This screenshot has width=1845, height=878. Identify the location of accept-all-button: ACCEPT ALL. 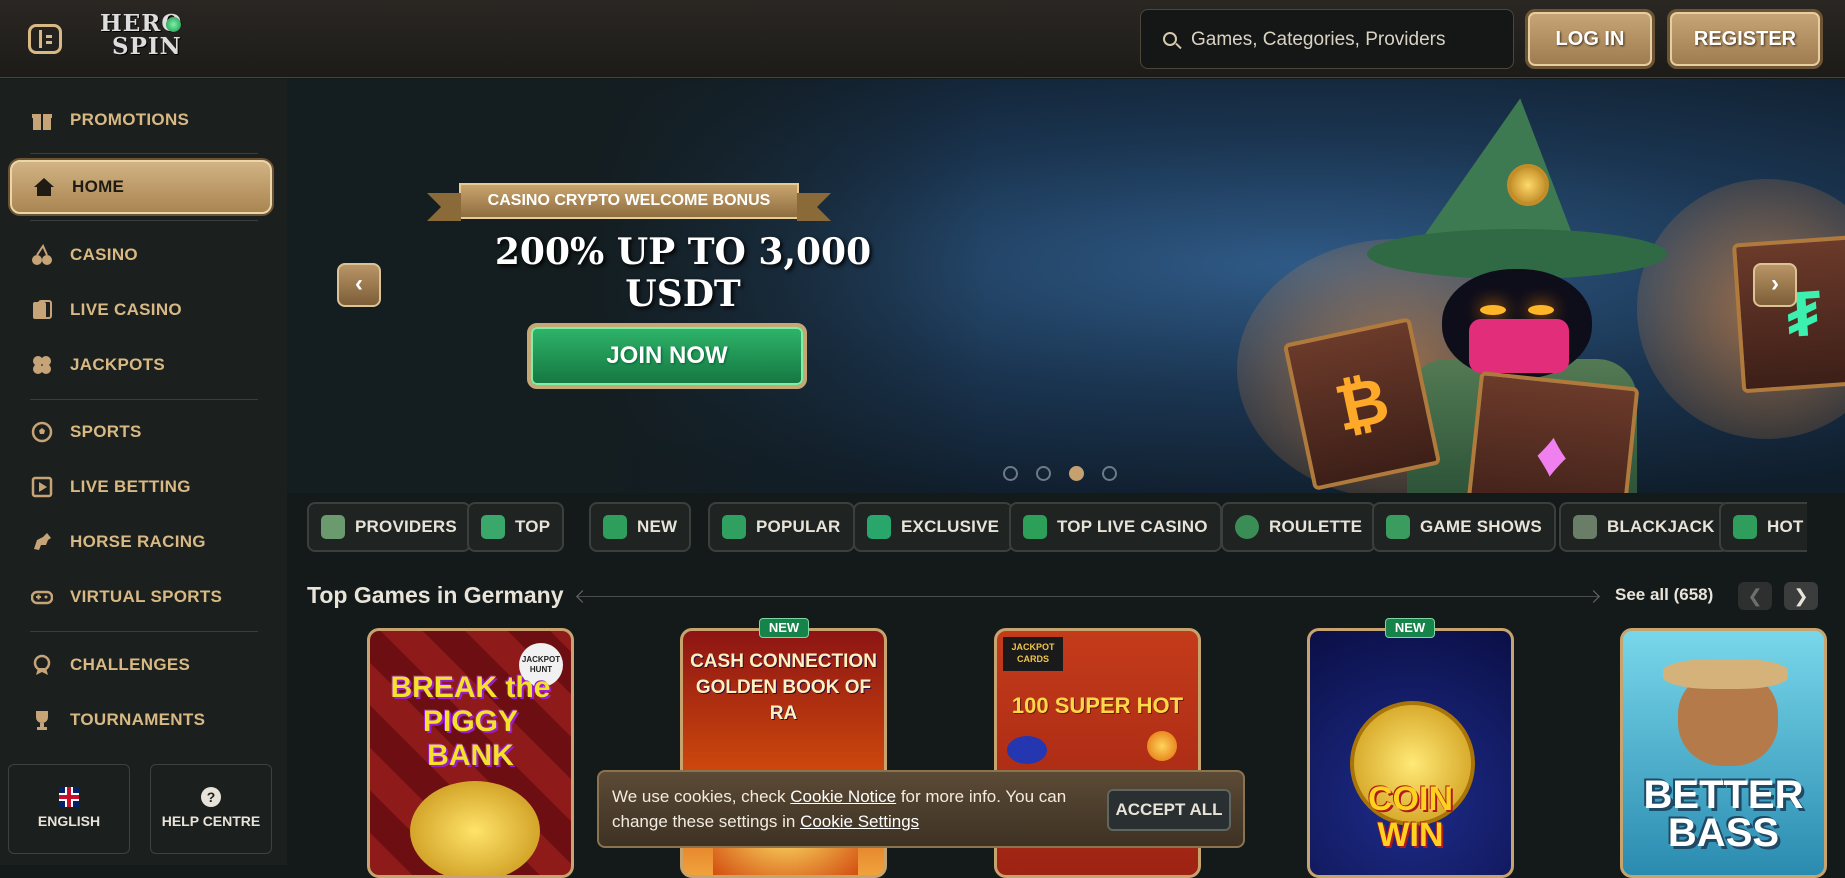
(1169, 810).